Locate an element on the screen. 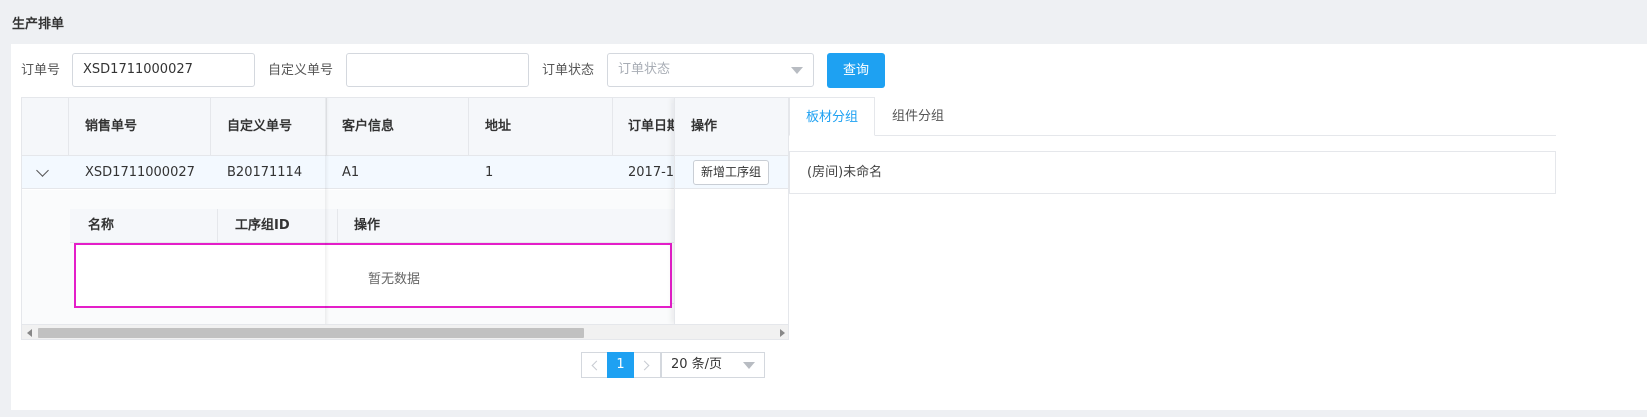 The width and height of the screenshot is (1647, 417). order-no-input-value: XSD1711000027 is located at coordinates (138, 69).